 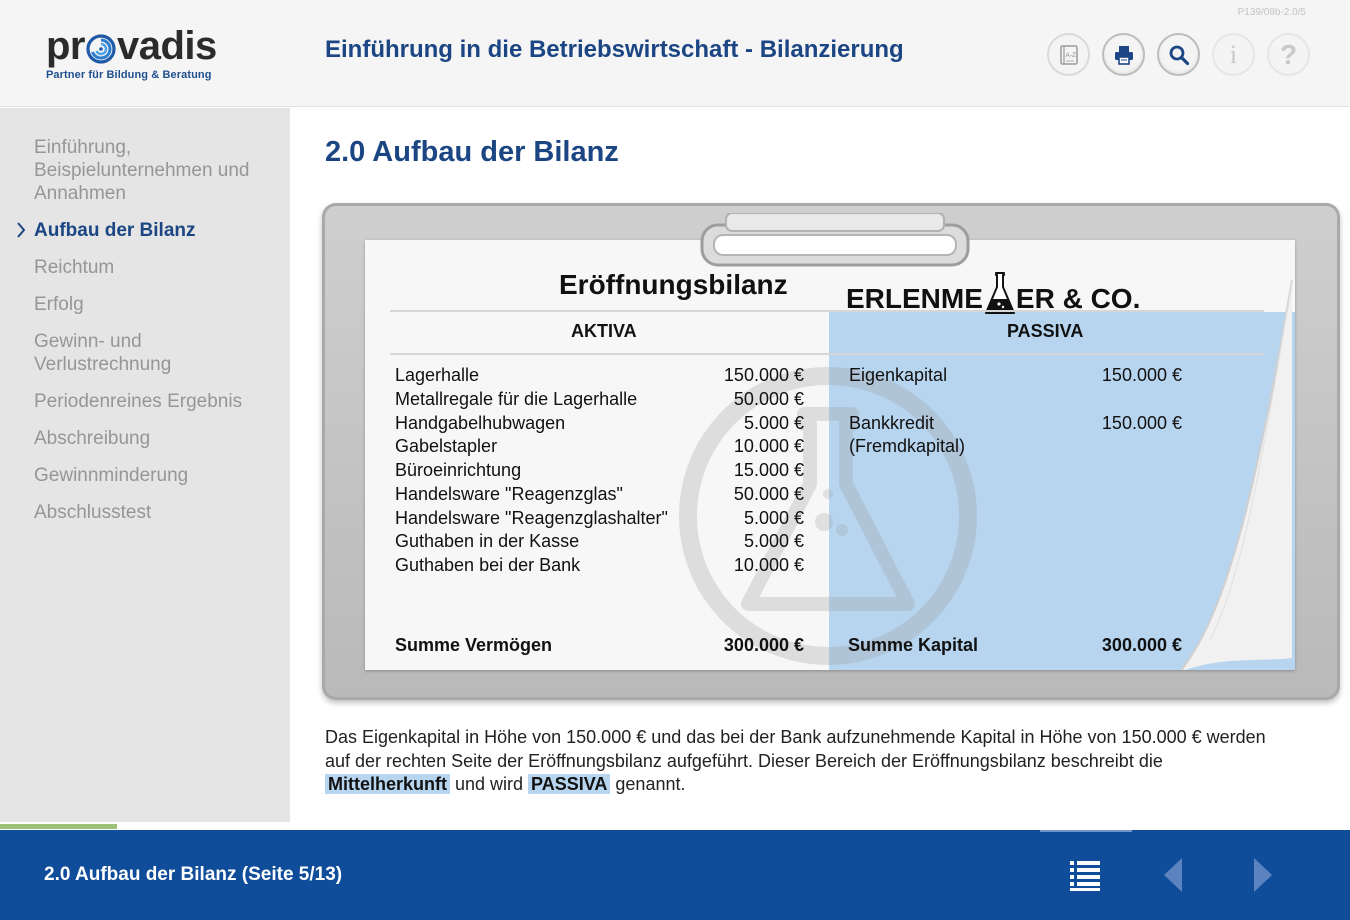 I want to click on book-az-icon: A-Z, so click(x=1068, y=54).